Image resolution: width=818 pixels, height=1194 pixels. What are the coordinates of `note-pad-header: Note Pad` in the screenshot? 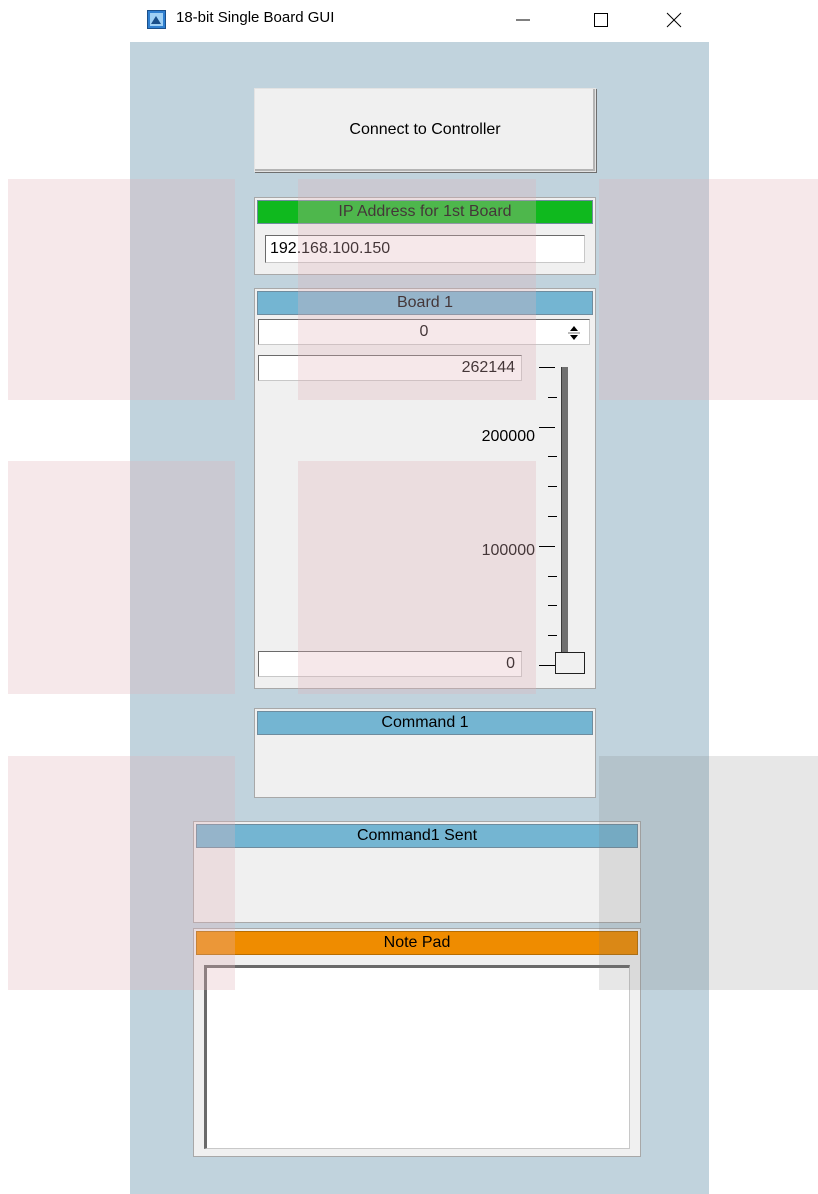 It's located at (417, 943).